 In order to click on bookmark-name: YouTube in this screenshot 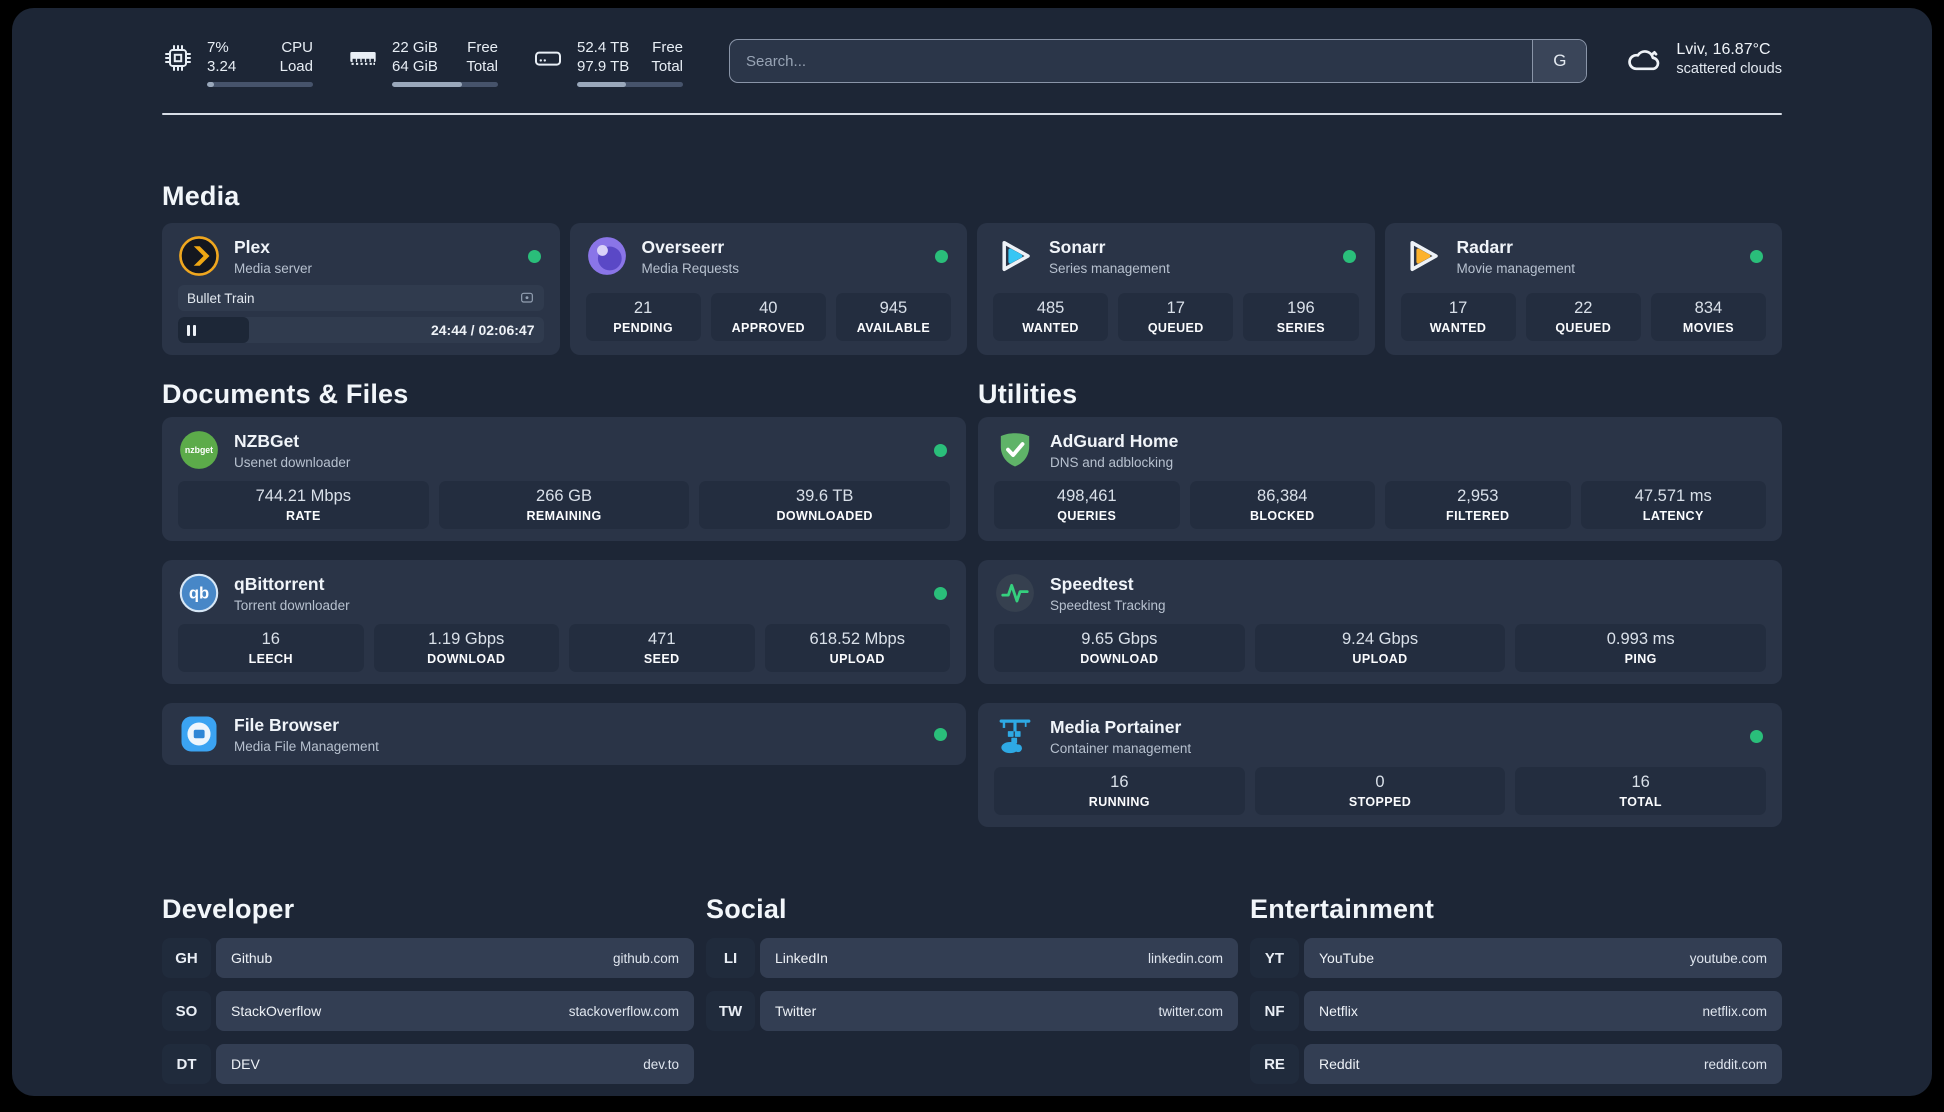, I will do `click(1347, 958)`.